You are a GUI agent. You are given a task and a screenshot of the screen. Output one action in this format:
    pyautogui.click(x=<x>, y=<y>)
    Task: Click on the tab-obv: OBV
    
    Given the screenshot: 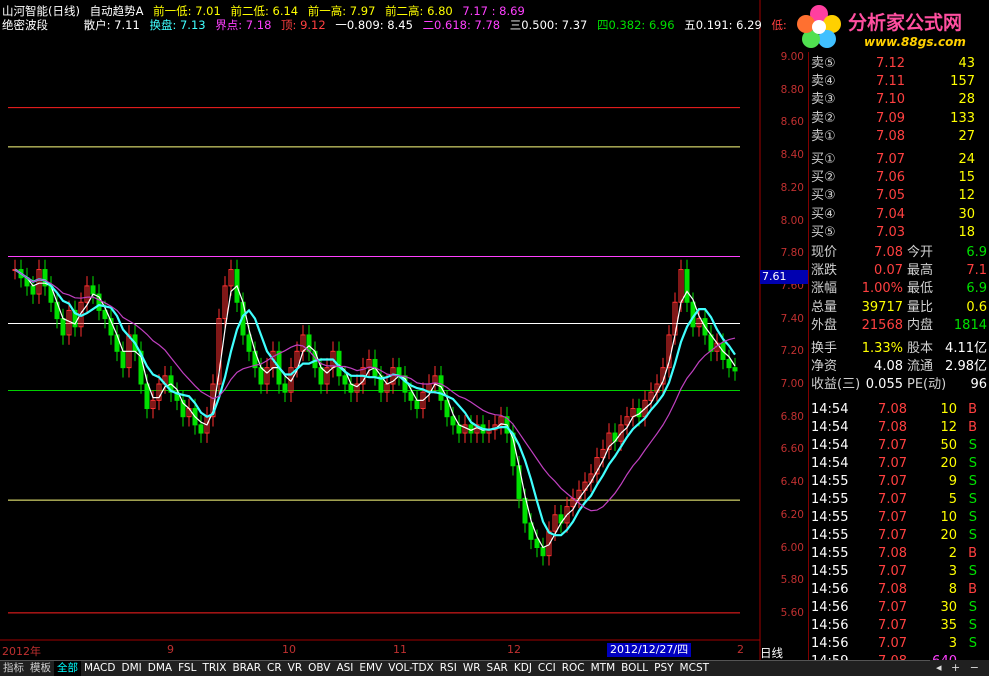 What is the action you would take?
    pyautogui.click(x=319, y=668)
    